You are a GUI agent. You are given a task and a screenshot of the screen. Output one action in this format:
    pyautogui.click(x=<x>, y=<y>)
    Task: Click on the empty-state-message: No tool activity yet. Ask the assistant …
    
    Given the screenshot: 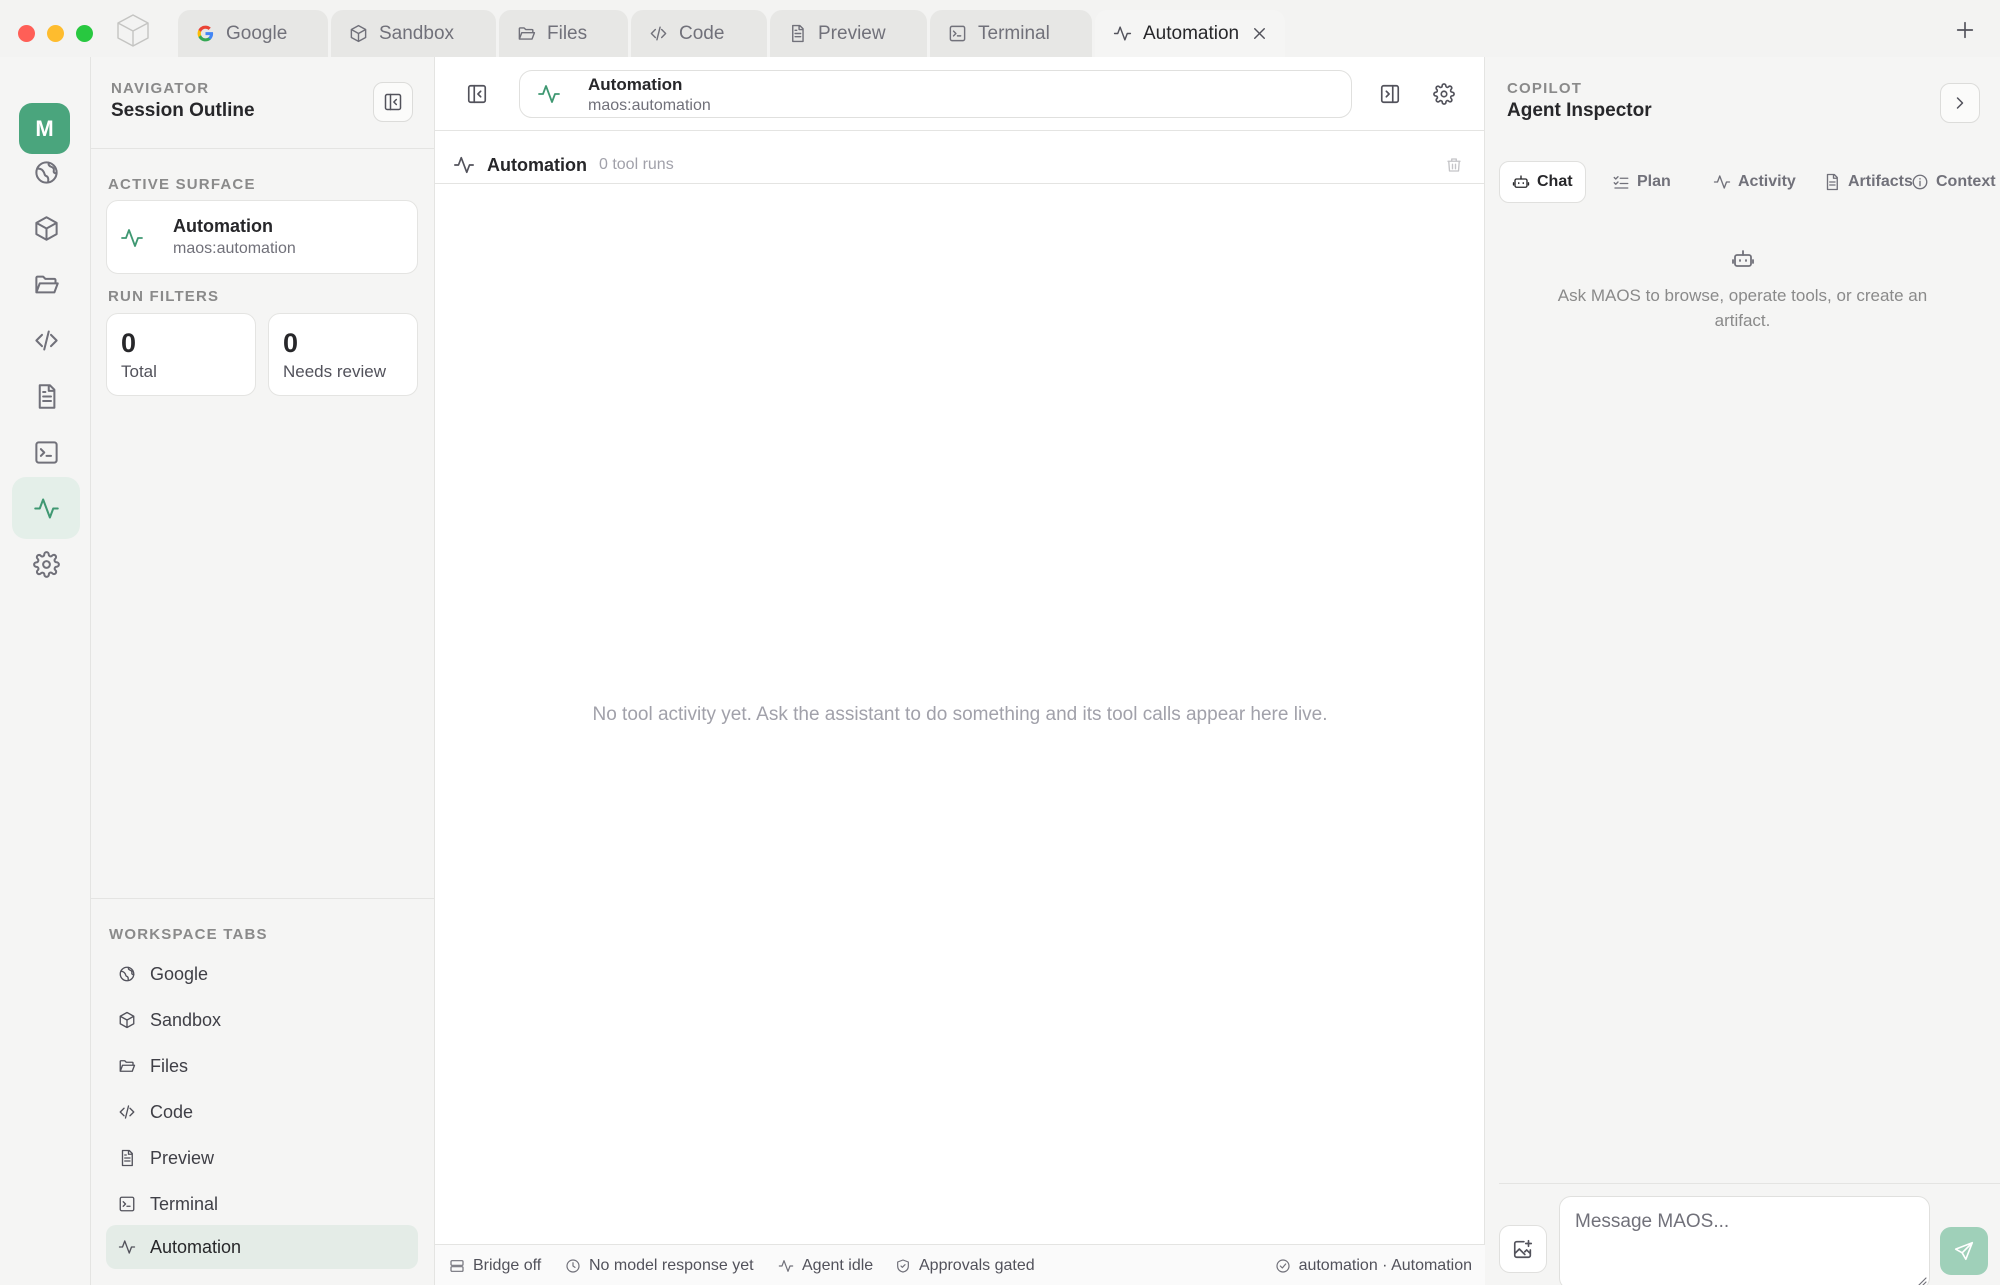 What is the action you would take?
    pyautogui.click(x=960, y=714)
    